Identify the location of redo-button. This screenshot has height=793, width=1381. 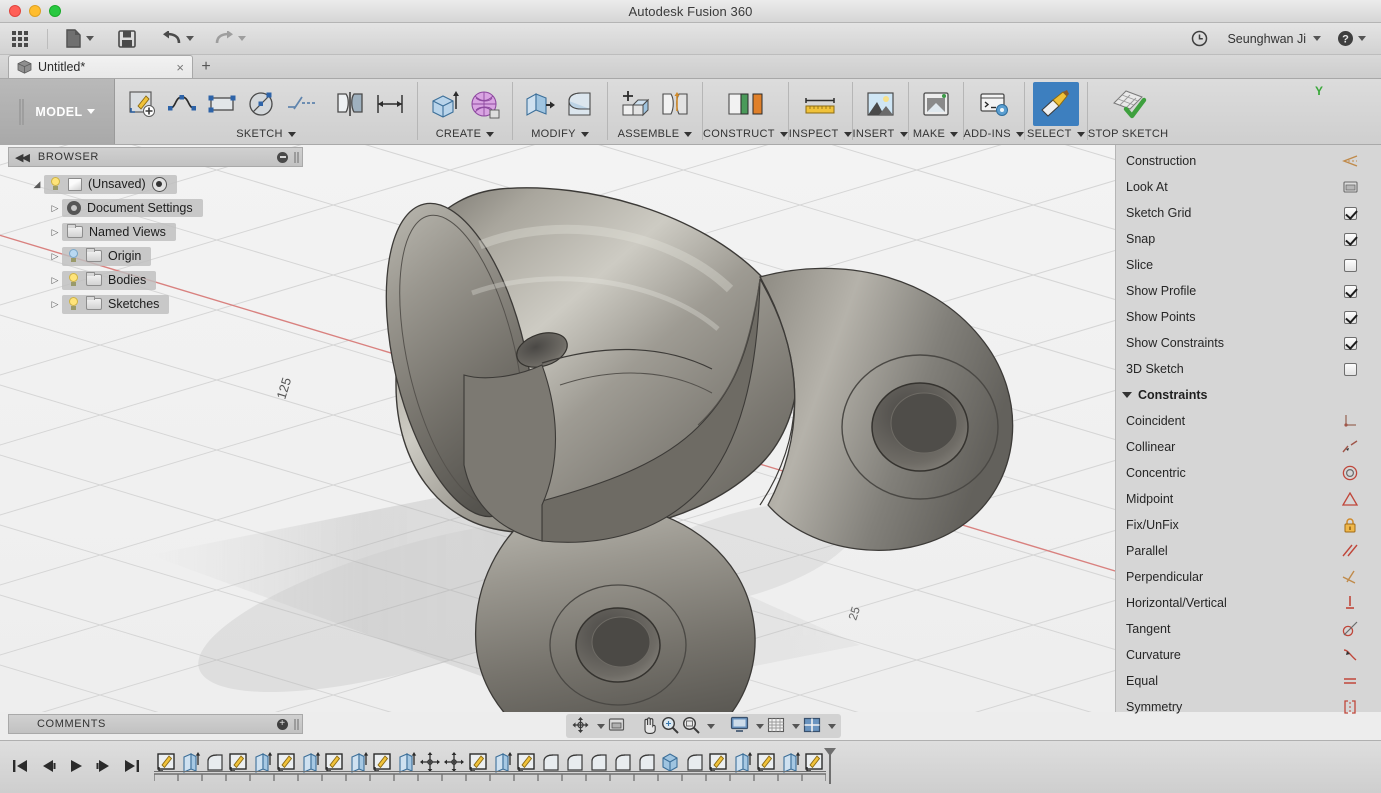
(230, 39).